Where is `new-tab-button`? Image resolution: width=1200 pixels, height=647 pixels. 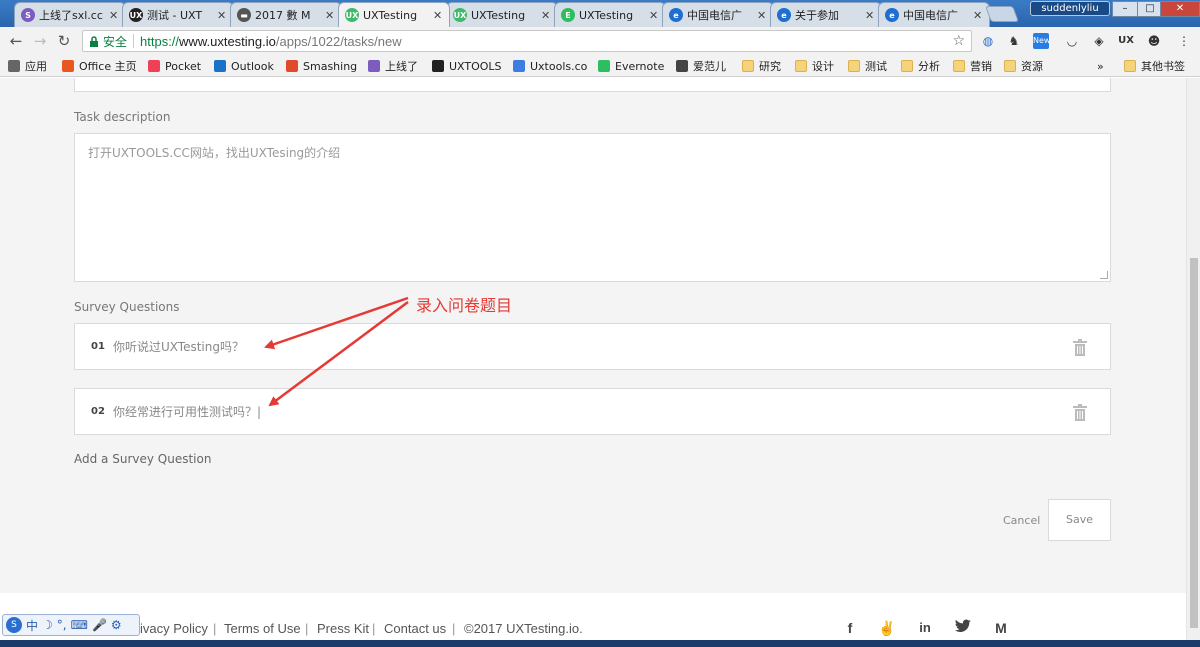
new-tab-button is located at coordinates (1002, 14).